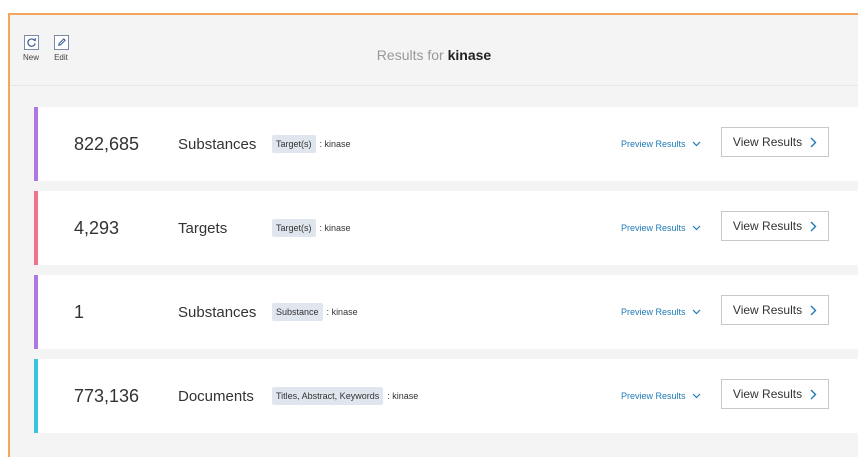 The width and height of the screenshot is (858, 457). I want to click on result-count: 4,293, so click(97, 227).